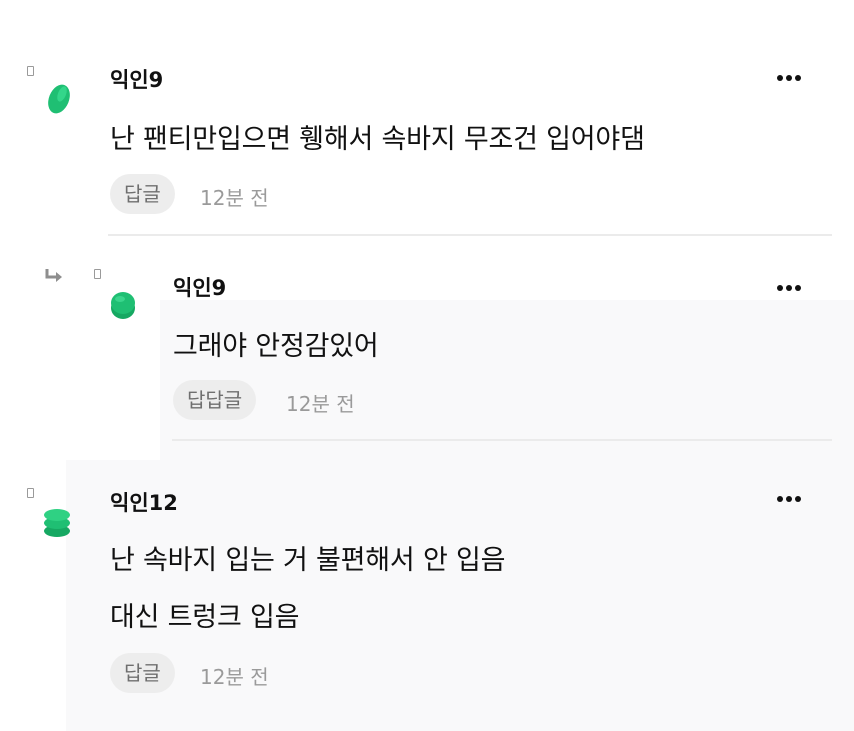  I want to click on comment-text: 난 팬티만입으면 휑해서 속바지 무조건 입어야댐, so click(377, 139).